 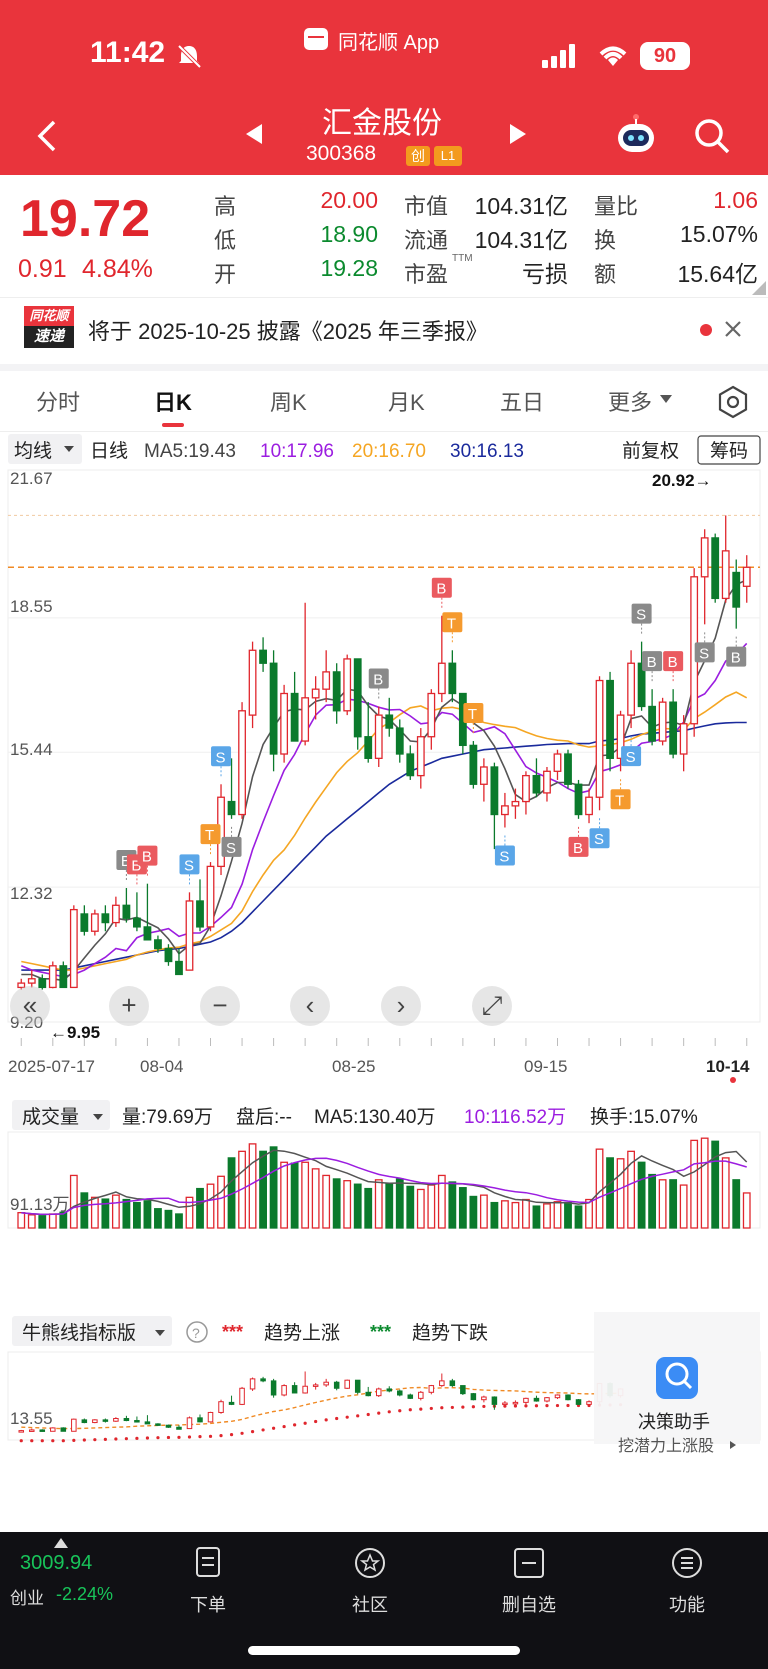 What do you see at coordinates (492, 1006) in the screenshot?
I see `fullscreen-button: ⤢` at bounding box center [492, 1006].